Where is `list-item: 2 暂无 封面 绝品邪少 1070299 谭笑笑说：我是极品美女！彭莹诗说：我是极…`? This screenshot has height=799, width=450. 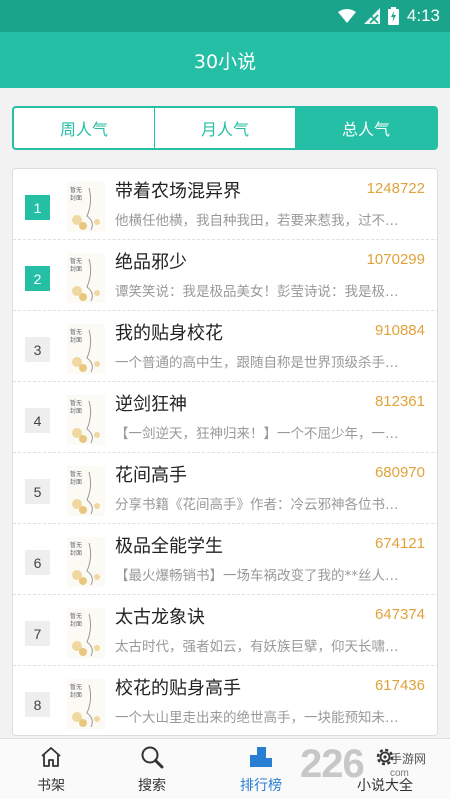
list-item: 2 暂无 封面 绝品邪少 1070299 谭笑笑说：我是极品美女！彭莹诗说：我是极… is located at coordinates (225, 275).